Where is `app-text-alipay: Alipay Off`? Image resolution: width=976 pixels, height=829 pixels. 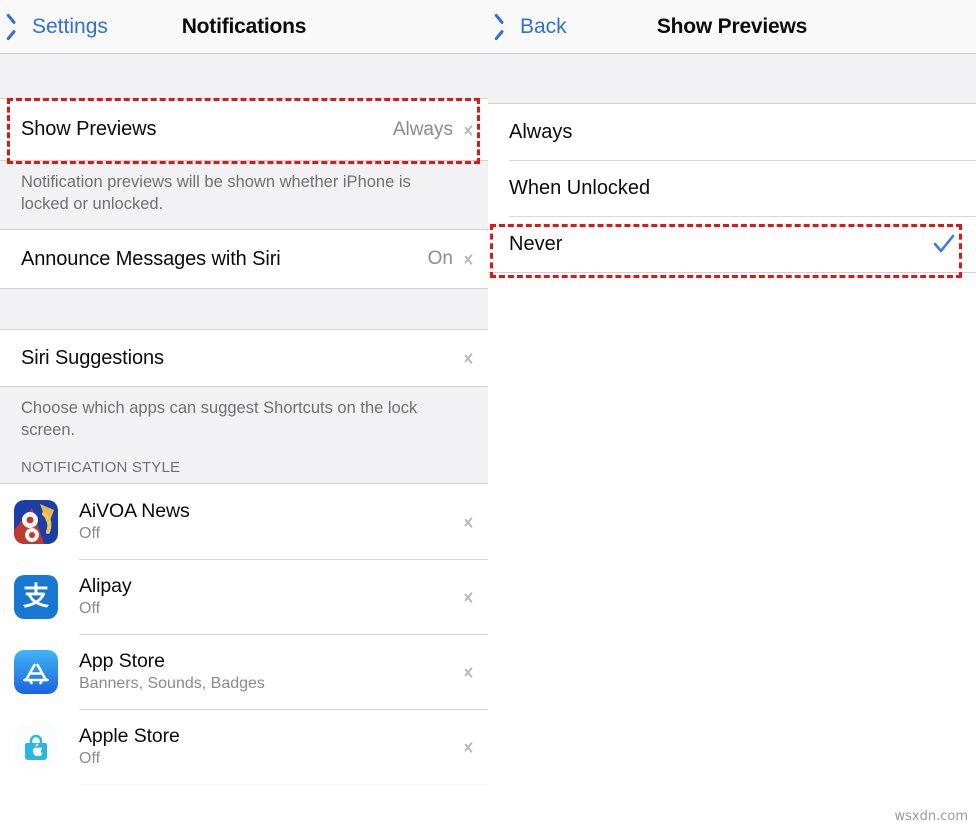
app-text-alipay: Alipay Off is located at coordinates (272, 597).